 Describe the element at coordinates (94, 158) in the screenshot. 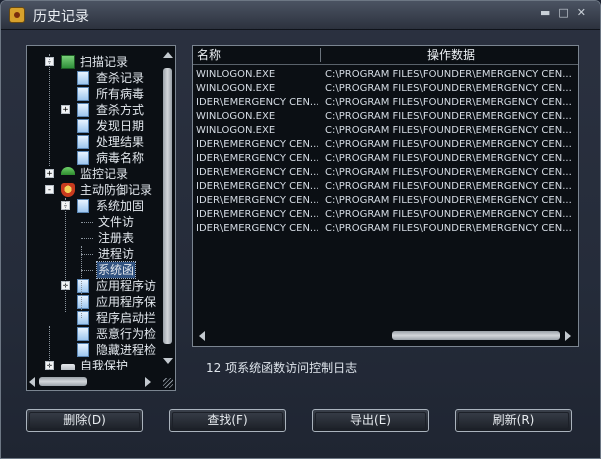

I see `tree-node: 病毒名称` at that location.